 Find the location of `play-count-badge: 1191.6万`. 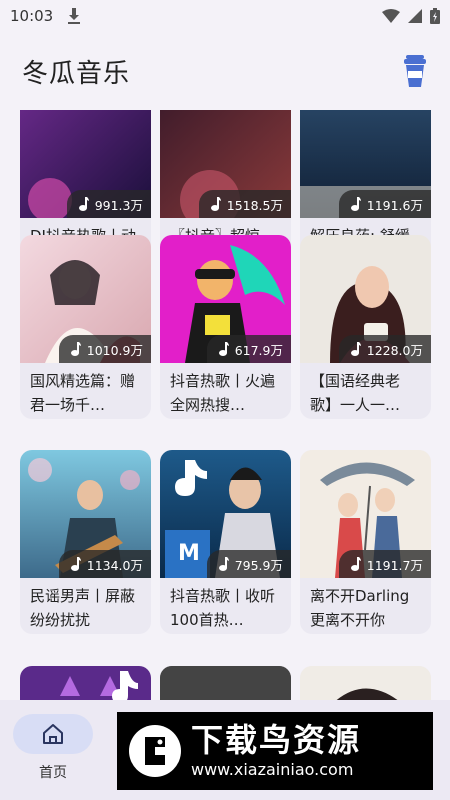

play-count-badge: 1191.6万 is located at coordinates (384, 204).